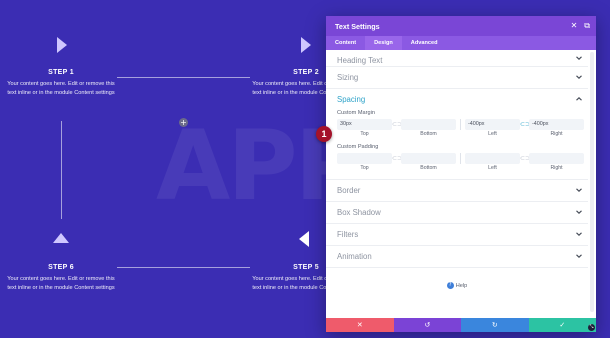  I want to click on tab-design: Design, so click(383, 43).